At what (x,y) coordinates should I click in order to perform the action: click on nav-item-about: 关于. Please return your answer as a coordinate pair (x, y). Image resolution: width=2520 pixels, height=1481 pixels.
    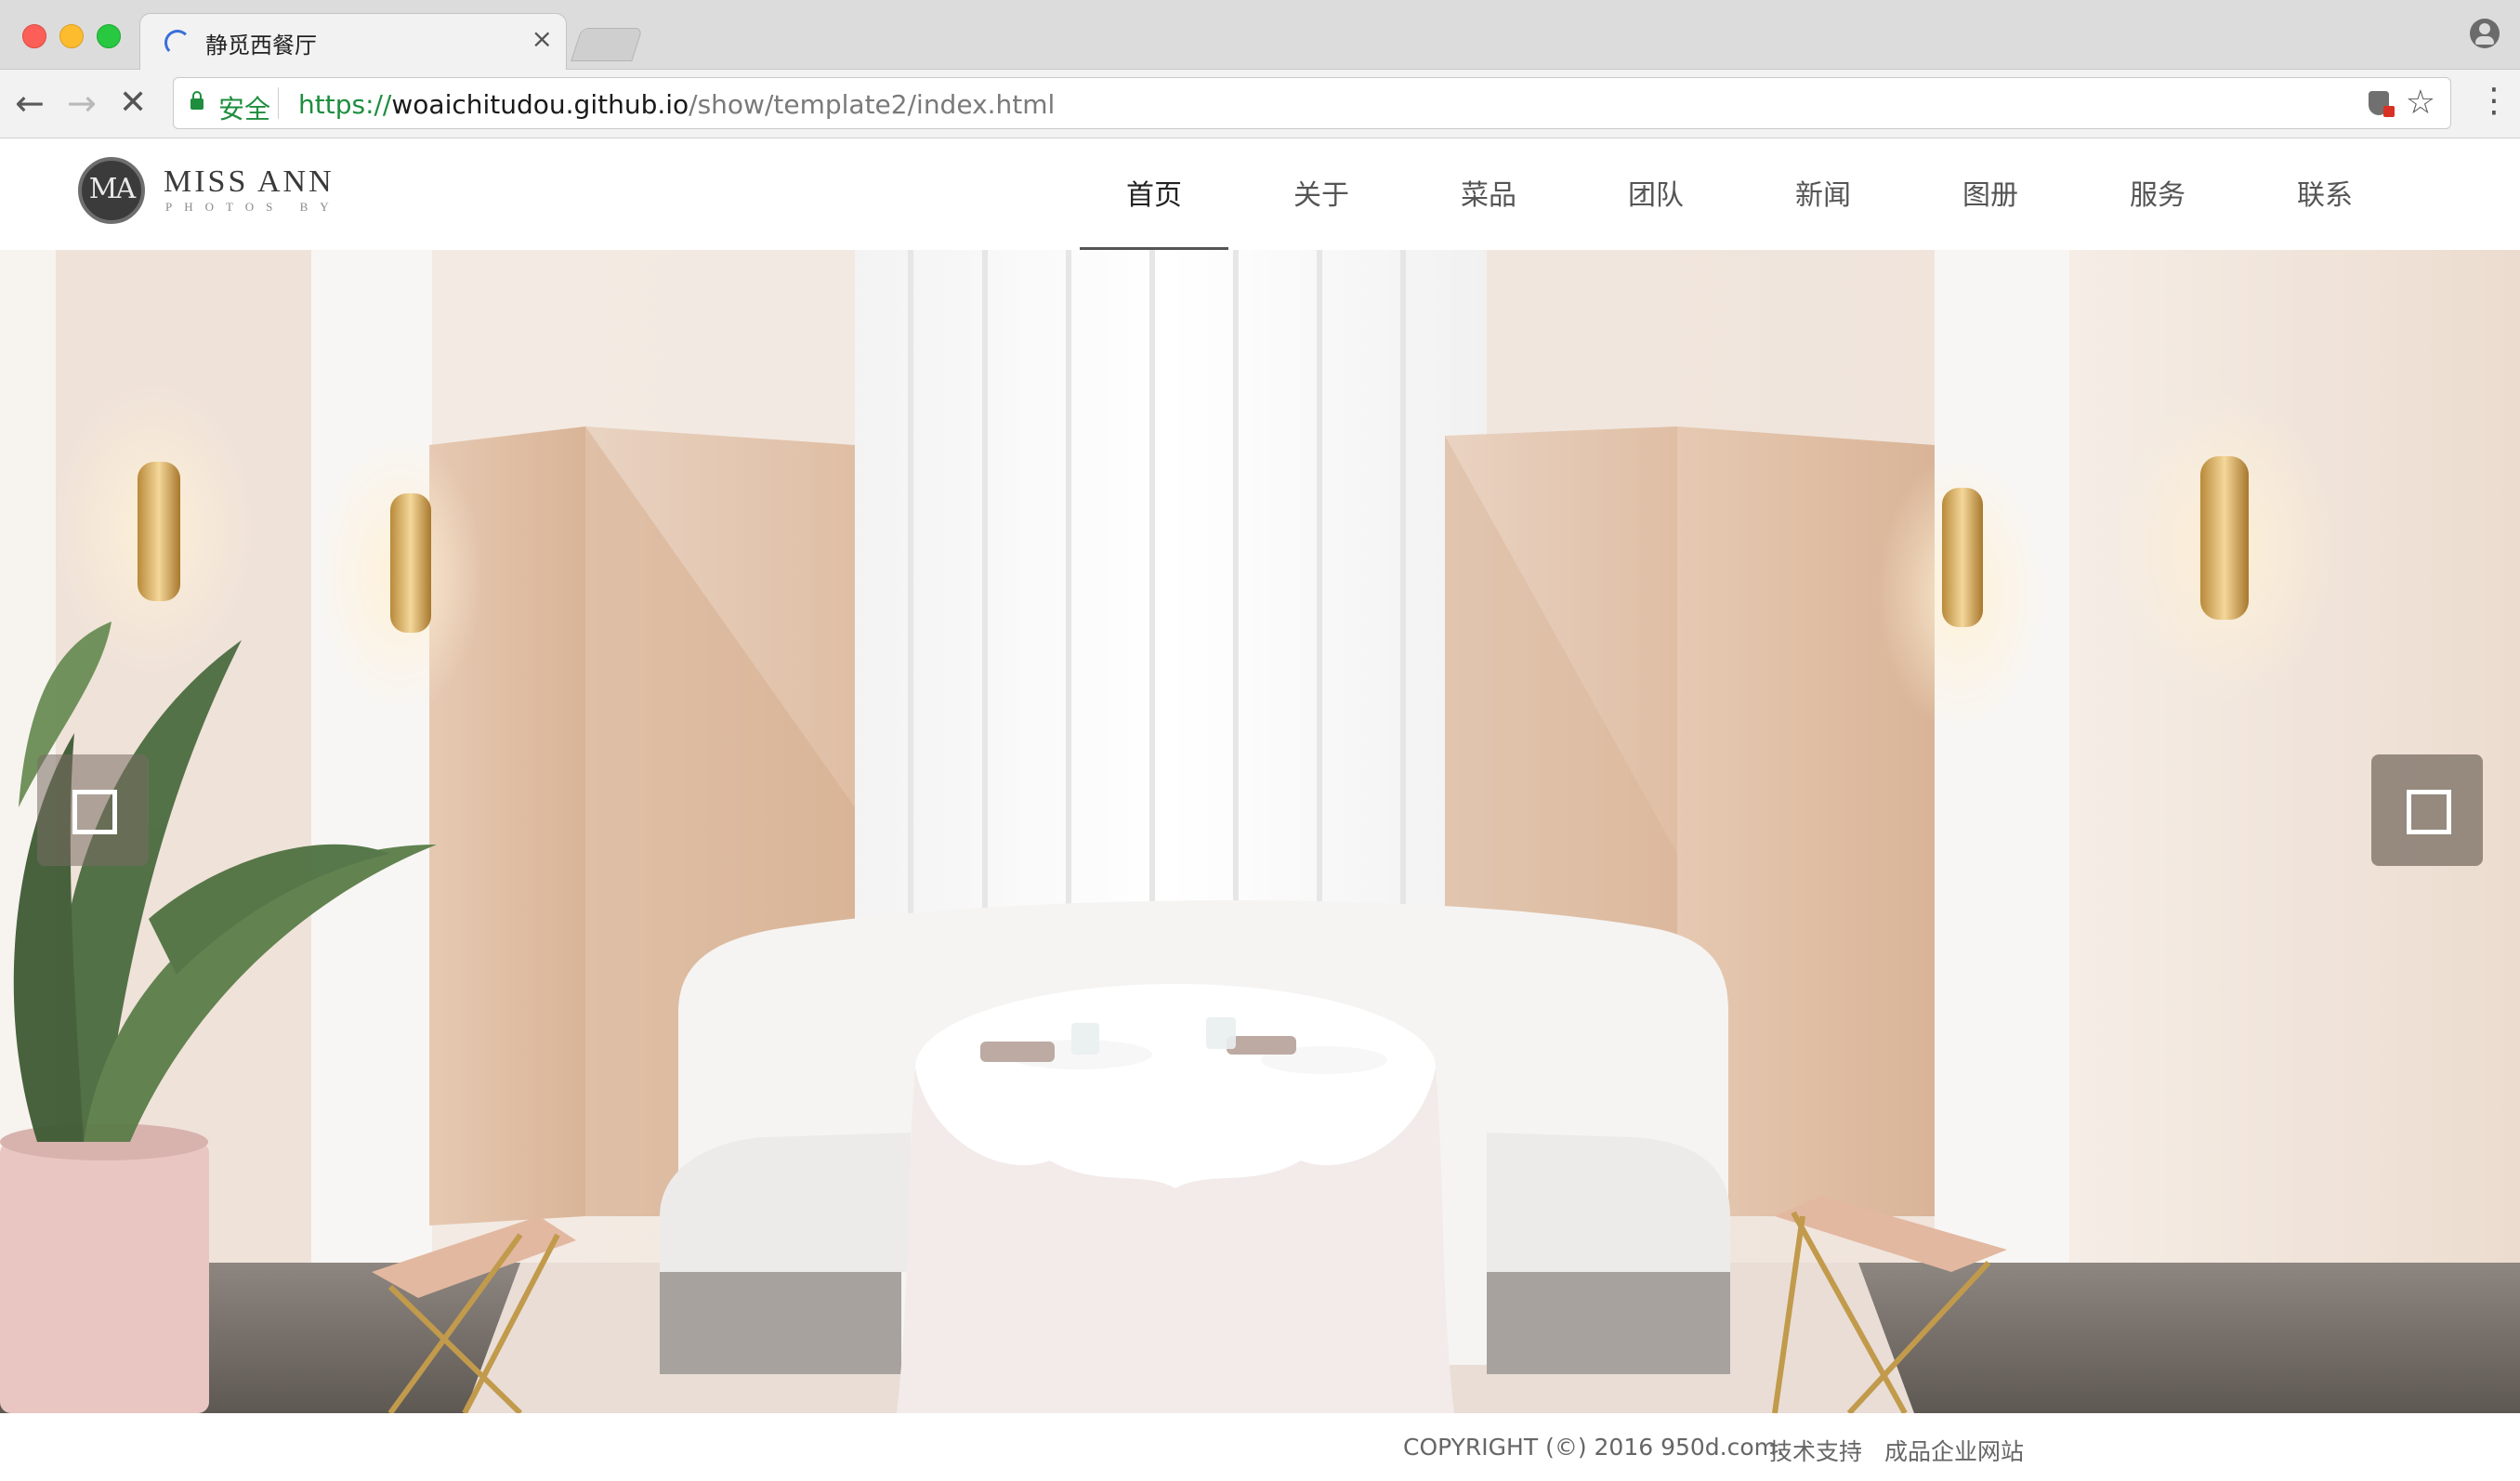
    Looking at the image, I should click on (1321, 193).